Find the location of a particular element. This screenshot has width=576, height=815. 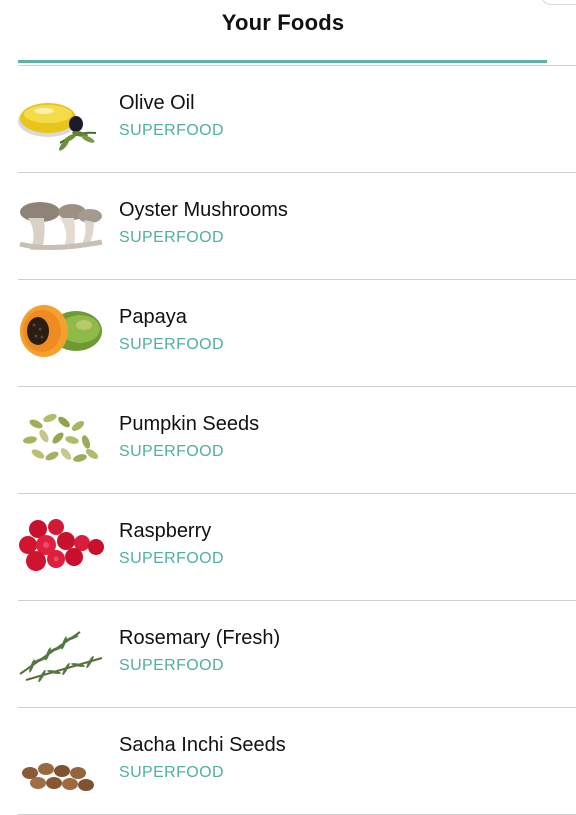

food-name: Rosemary (Fresh) is located at coordinates (200, 638).